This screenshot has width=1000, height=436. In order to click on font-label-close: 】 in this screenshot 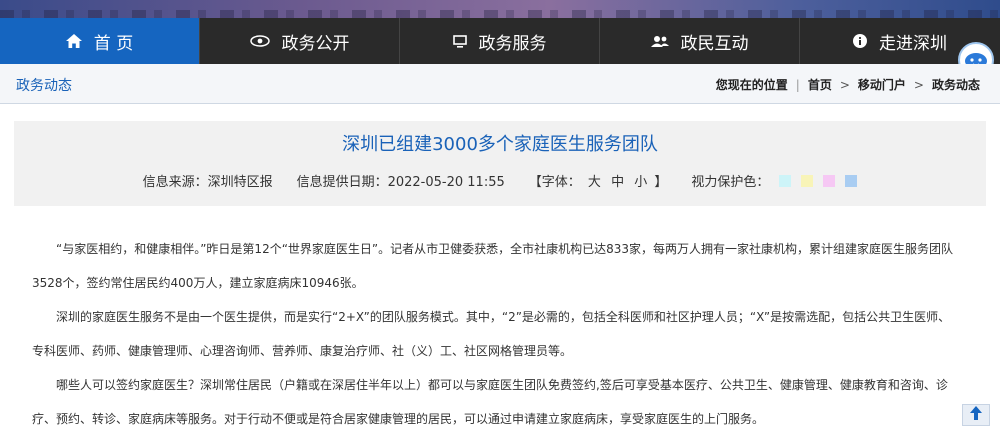, I will do `click(661, 182)`.